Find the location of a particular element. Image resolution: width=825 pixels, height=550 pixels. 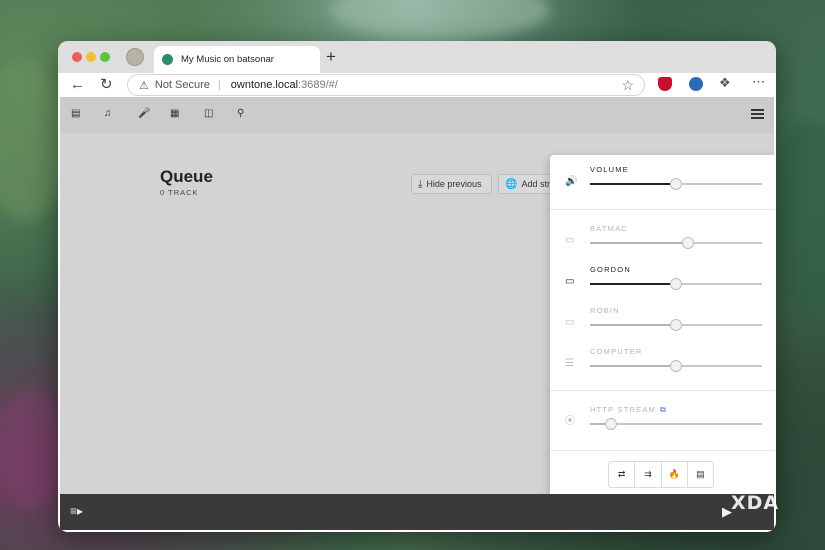

hide-previous-button: ⤓ Hide previous is located at coordinates (451, 184).